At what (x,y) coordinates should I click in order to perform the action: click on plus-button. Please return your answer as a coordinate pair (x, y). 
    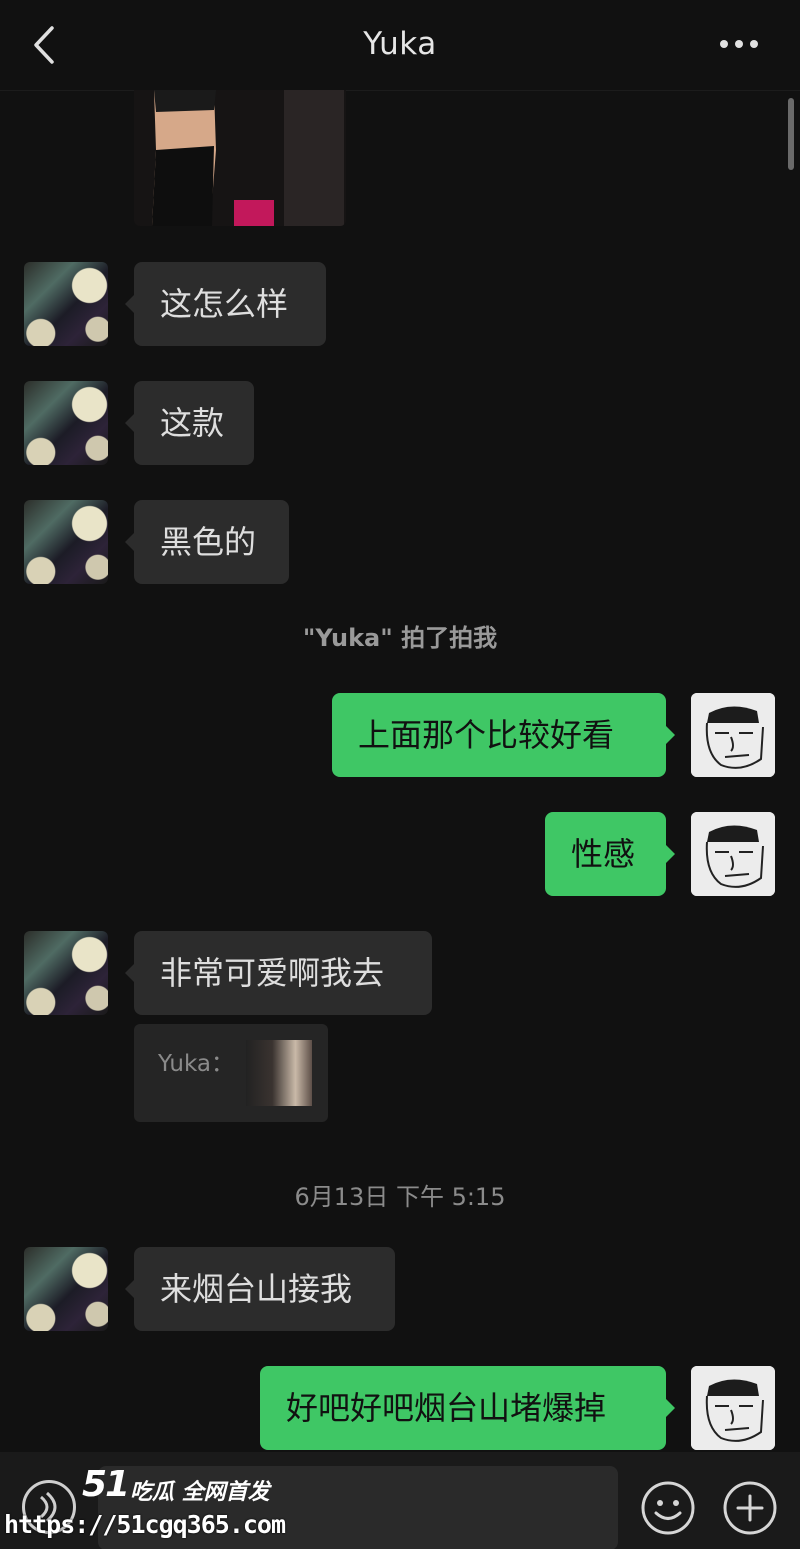
    Looking at the image, I should click on (750, 1508).